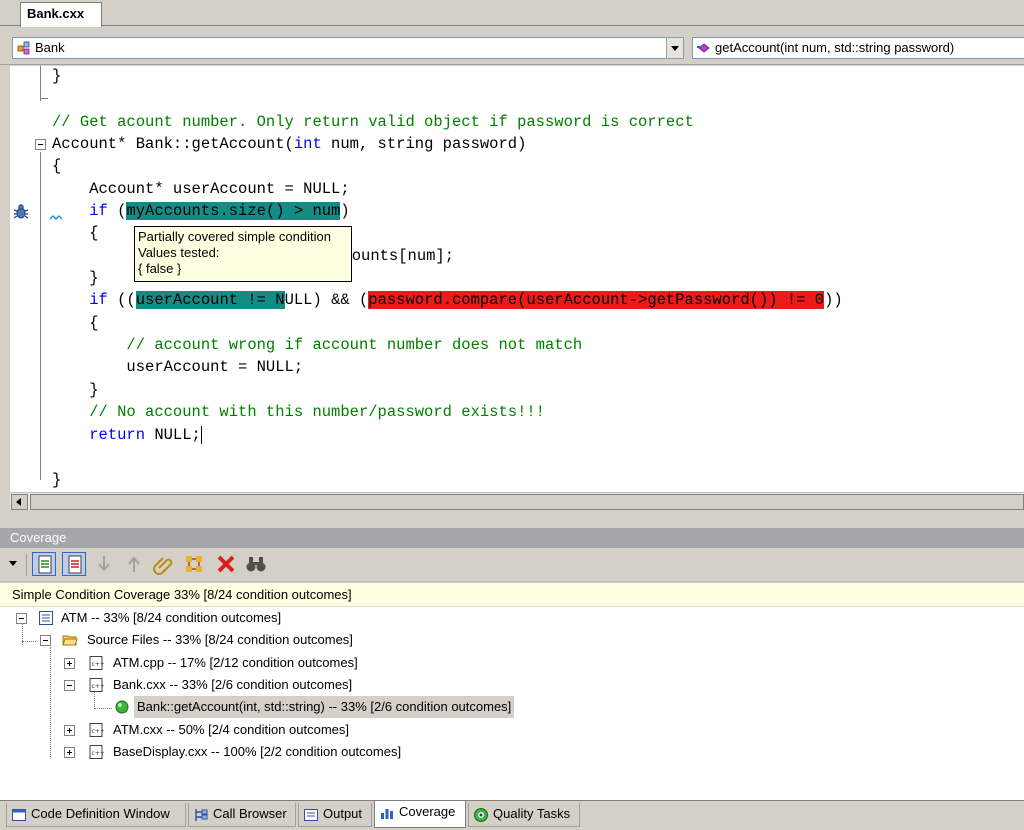 Image resolution: width=1024 pixels, height=830 pixels. I want to click on tab-code-definition-window: Code Definition Window, so click(96, 815).